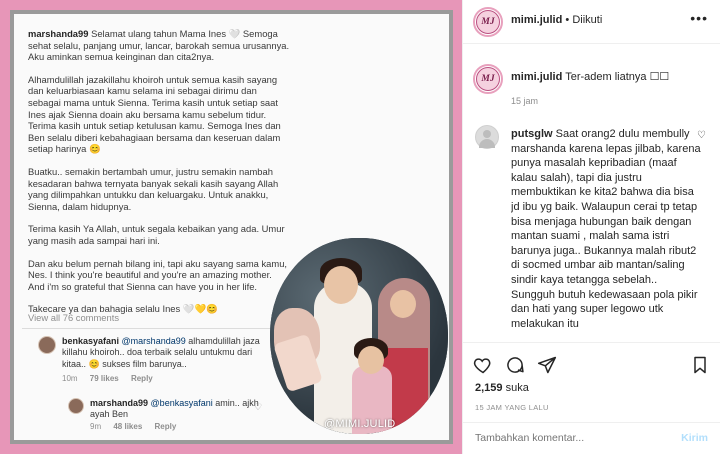  What do you see at coordinates (91, 341) in the screenshot?
I see `embedded-comment-username: benkasyafani` at bounding box center [91, 341].